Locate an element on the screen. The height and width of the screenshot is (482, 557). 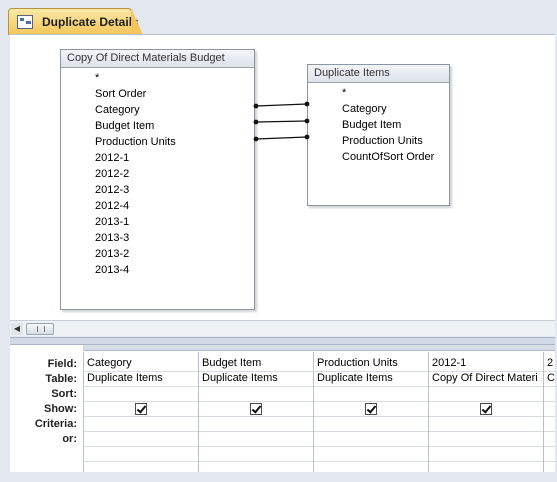
document-tab-title: Duplicate Details is located at coordinates (90, 22).